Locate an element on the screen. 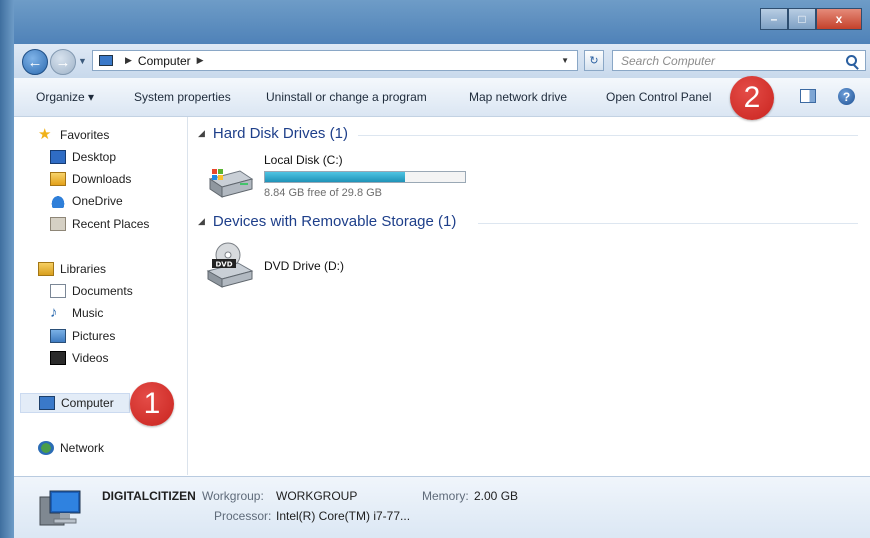  sidebar-item-libraries: Libraries is located at coordinates (72, 269).